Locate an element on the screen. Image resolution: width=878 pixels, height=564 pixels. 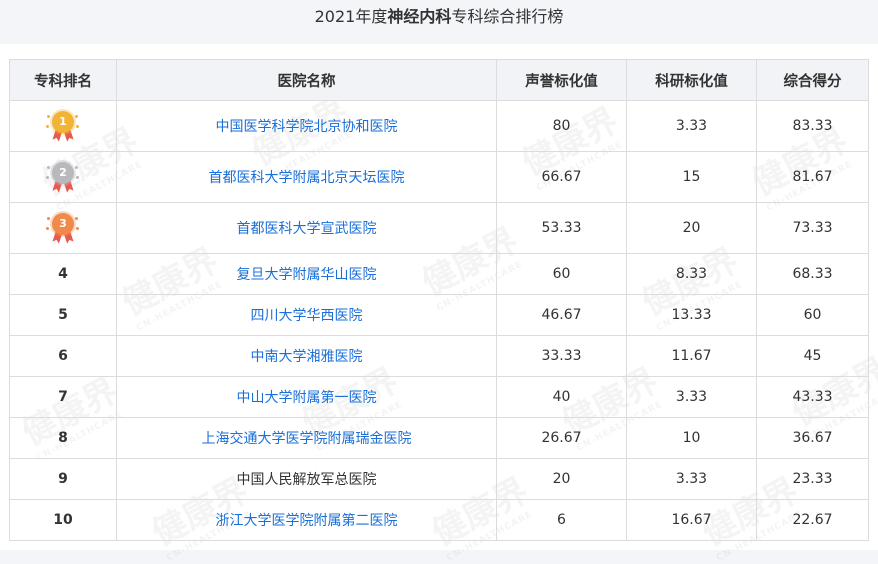
total-score-cell: 36.67 is located at coordinates (812, 438).